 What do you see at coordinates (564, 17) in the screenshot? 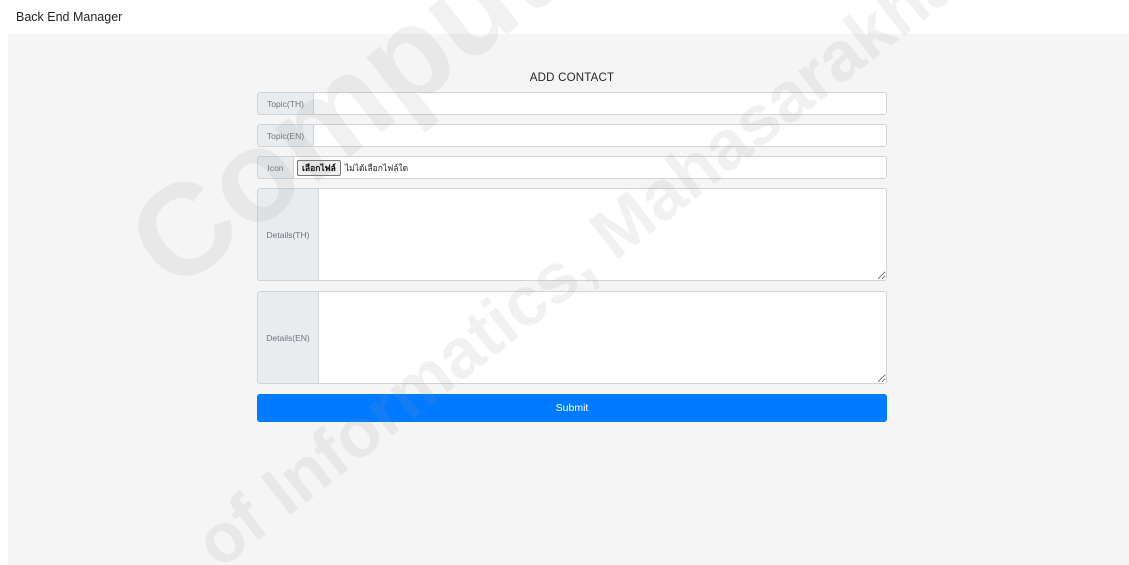
I see `top-bar: Back End Manager` at bounding box center [564, 17].